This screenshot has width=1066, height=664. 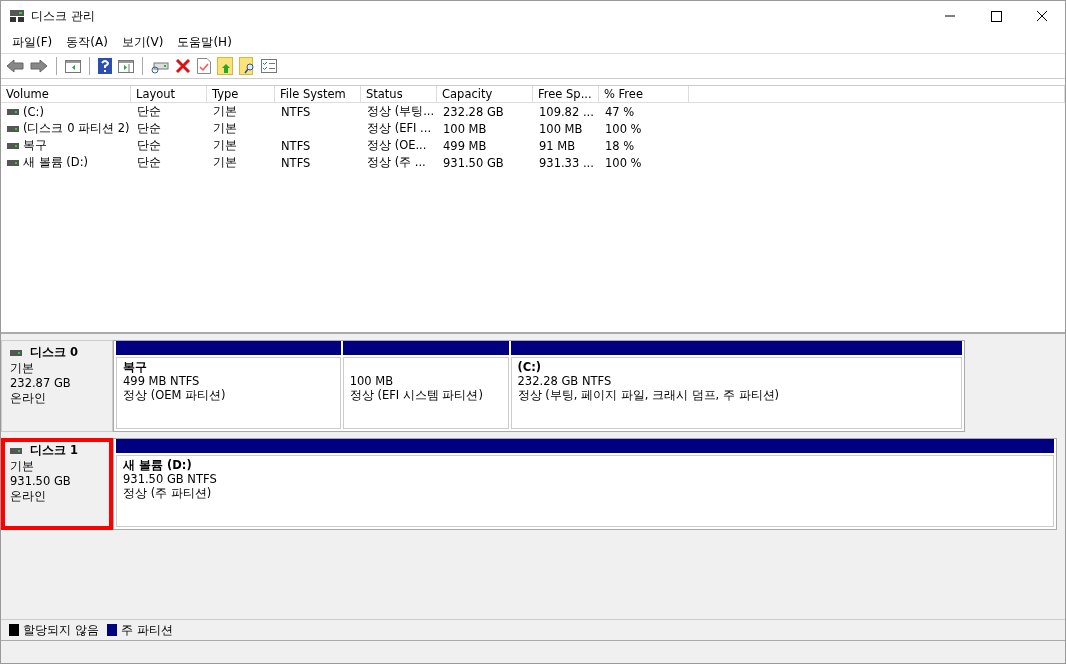 What do you see at coordinates (63, 16) in the screenshot?
I see `window-title: 디스크 관리` at bounding box center [63, 16].